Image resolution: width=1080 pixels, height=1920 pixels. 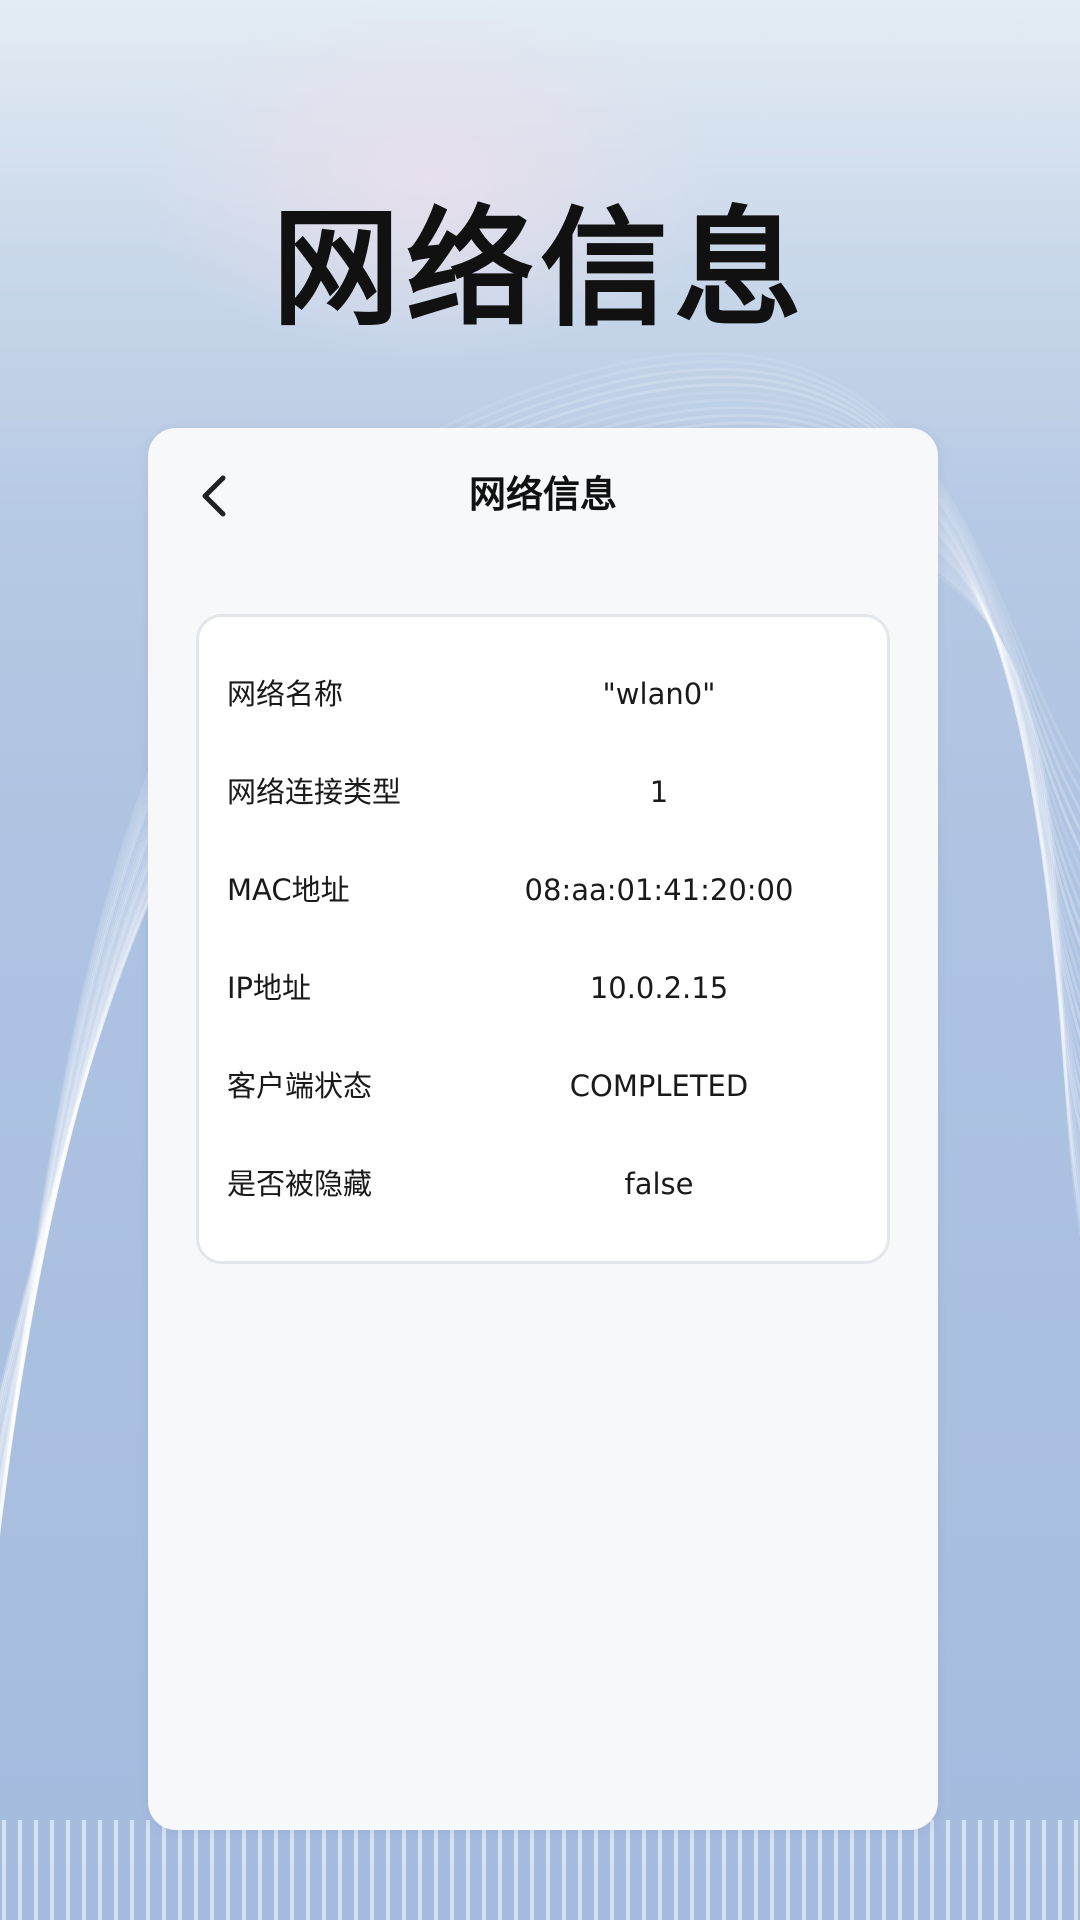 I want to click on info-label: 网络名称, so click(x=285, y=694).